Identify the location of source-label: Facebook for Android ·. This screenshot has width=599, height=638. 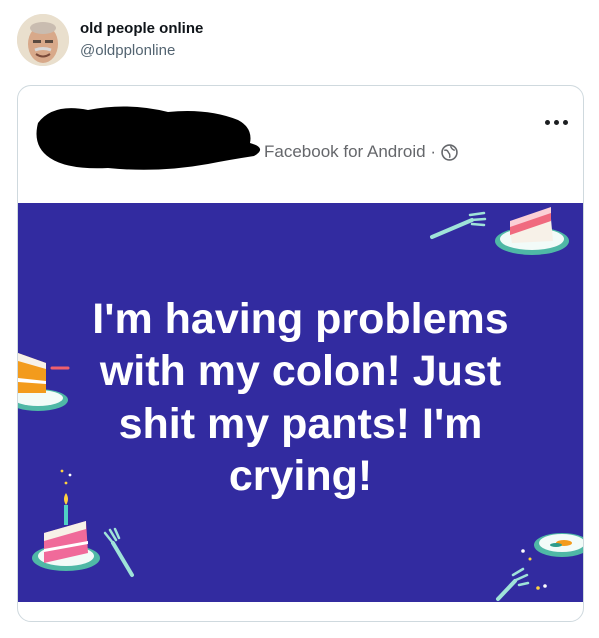
(350, 151).